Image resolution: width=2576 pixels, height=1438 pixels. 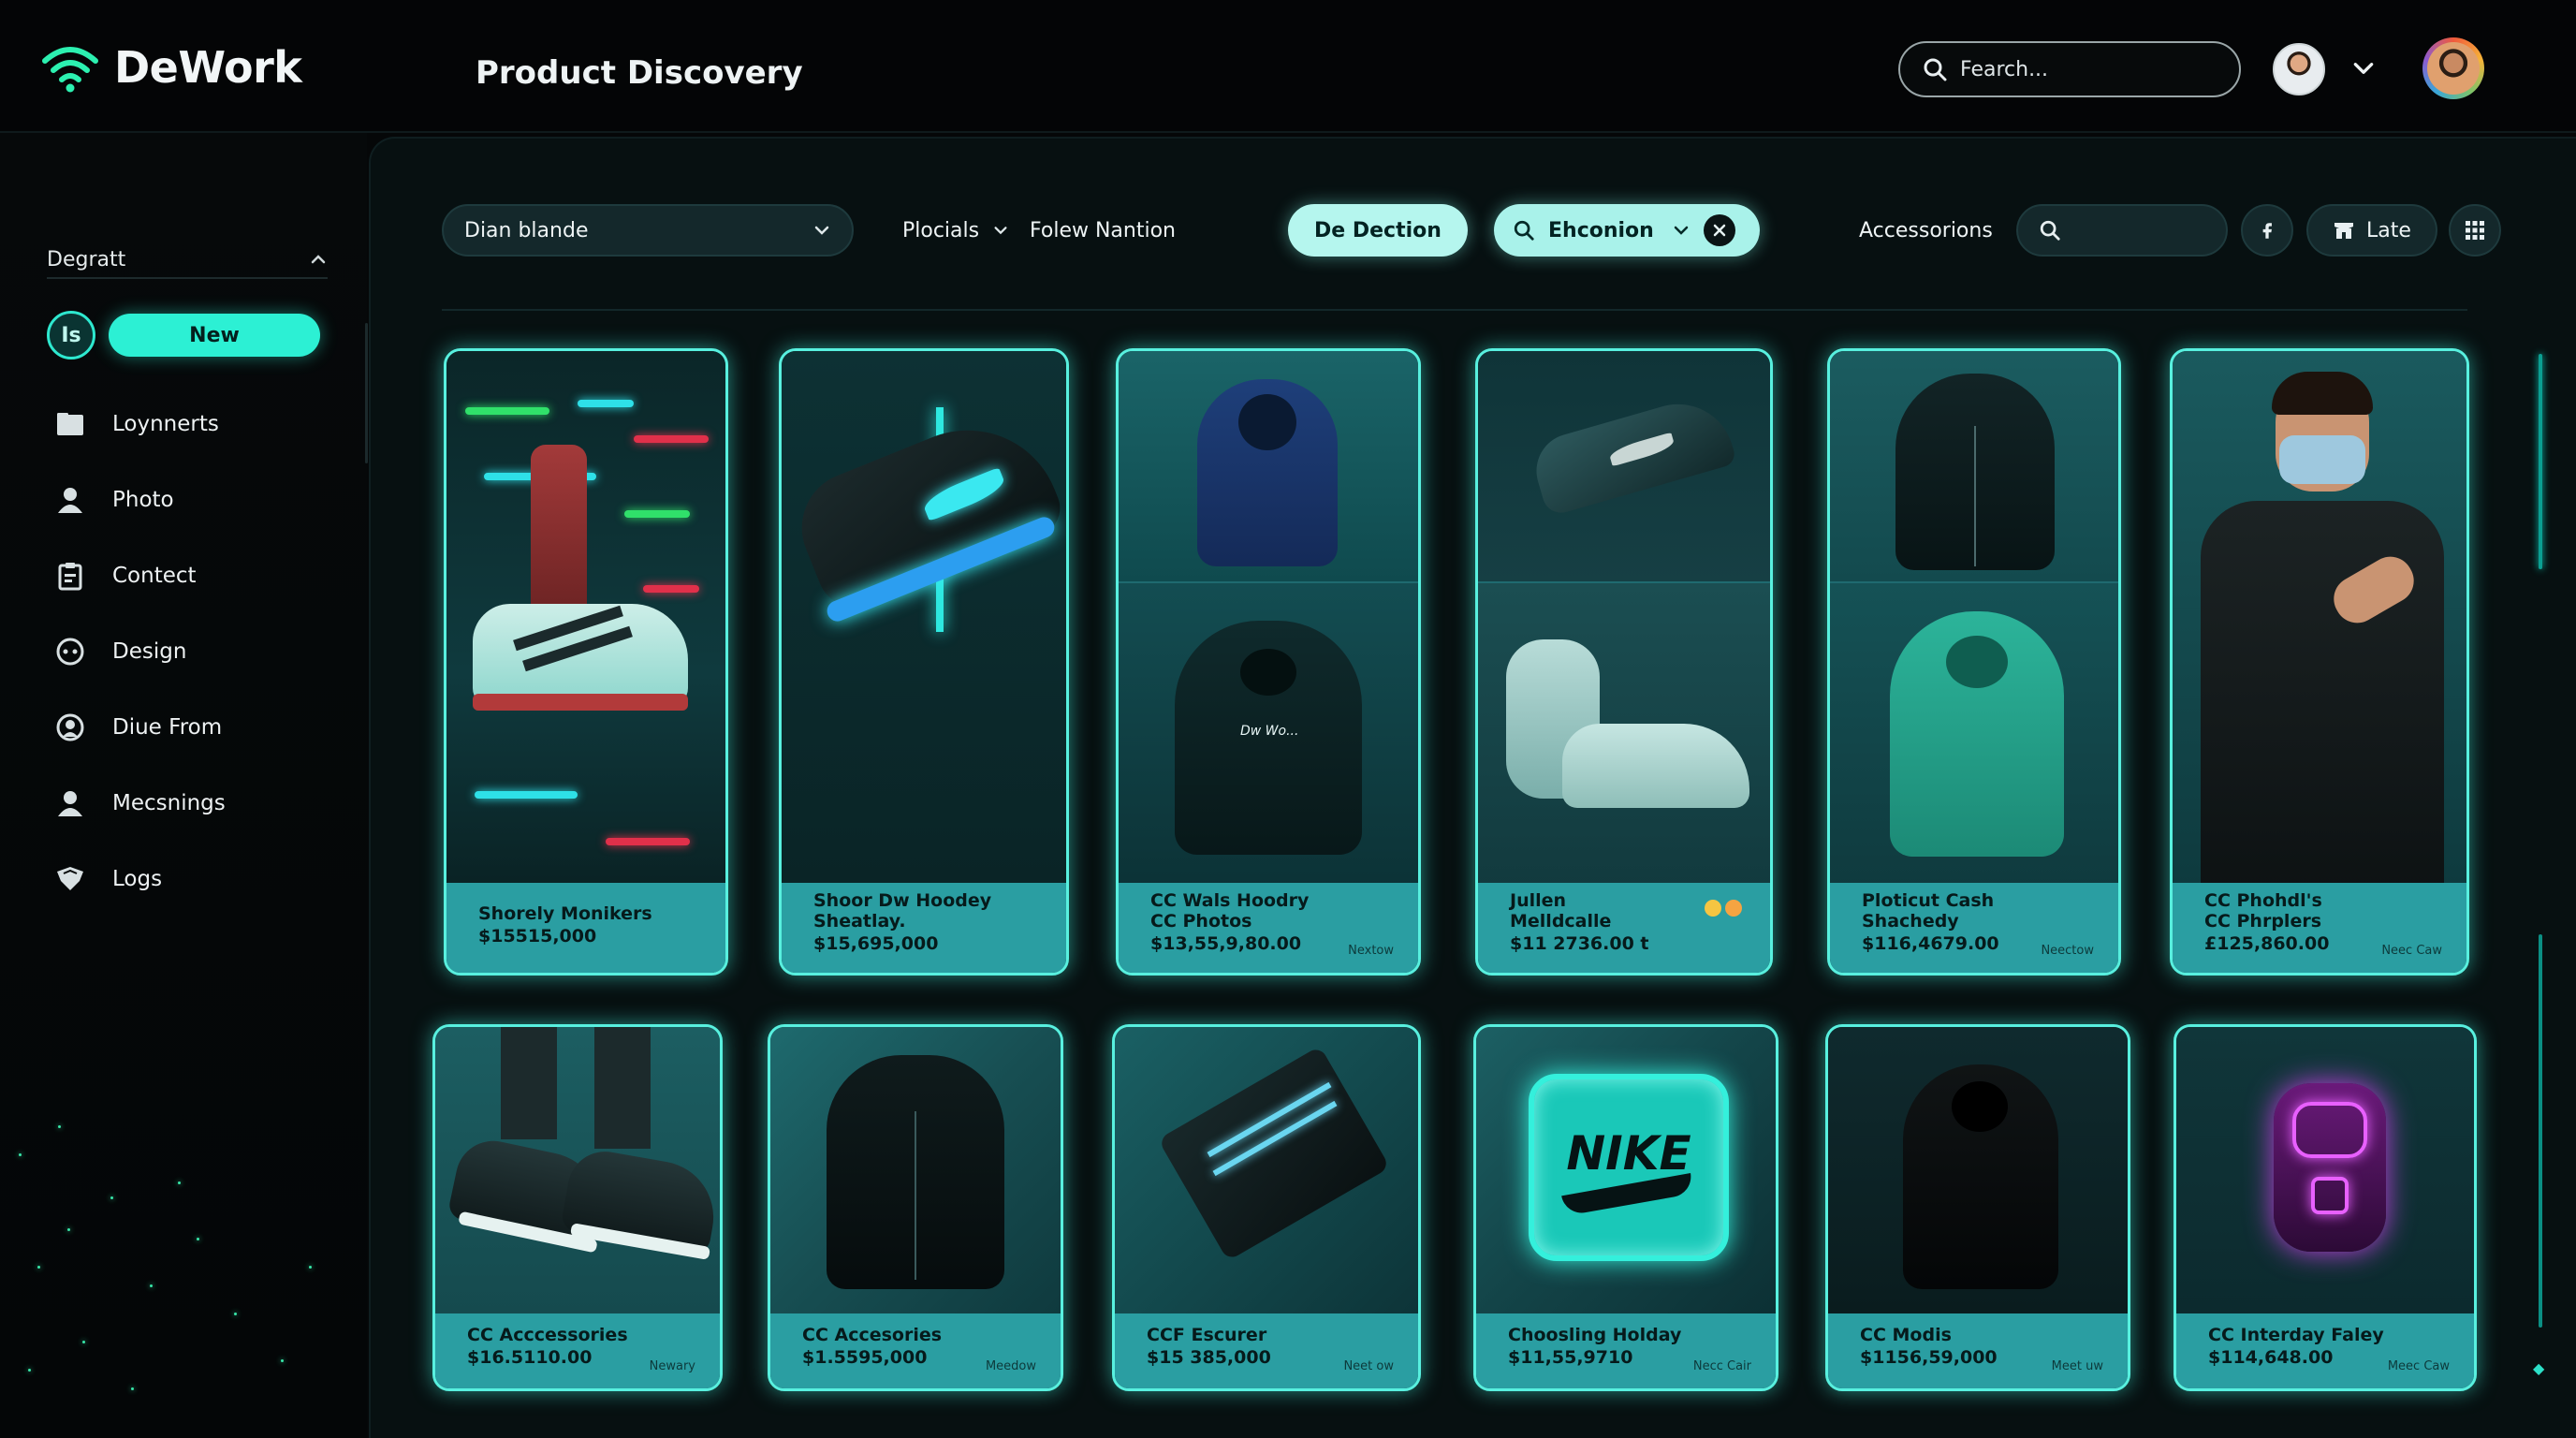 I want to click on search-input, so click(x=2091, y=69).